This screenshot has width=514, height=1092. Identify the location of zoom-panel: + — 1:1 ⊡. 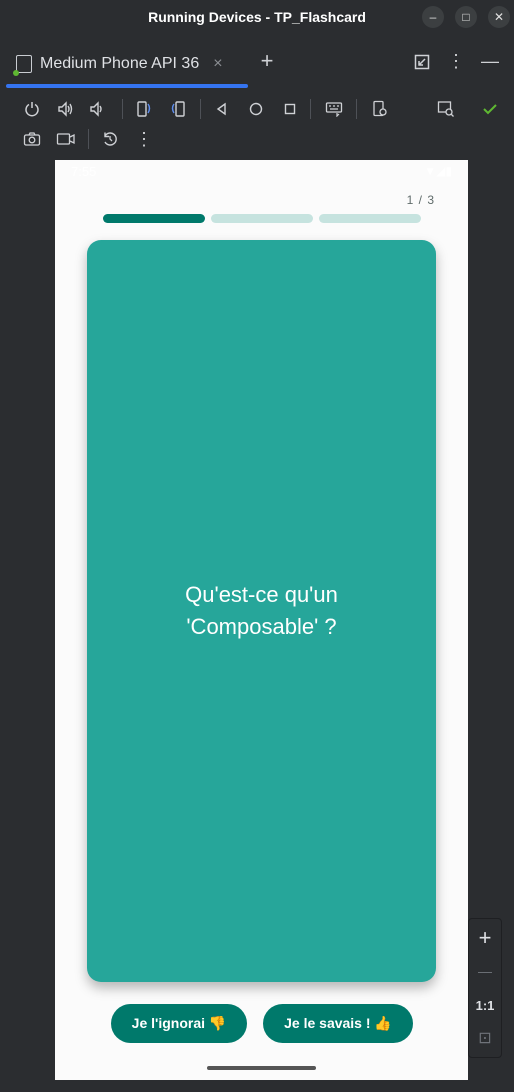
(485, 988).